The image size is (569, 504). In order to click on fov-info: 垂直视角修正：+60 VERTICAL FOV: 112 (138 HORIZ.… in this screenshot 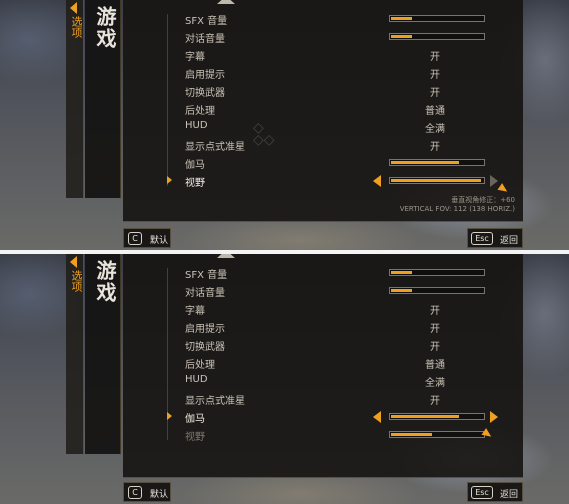, I will do `click(457, 205)`.